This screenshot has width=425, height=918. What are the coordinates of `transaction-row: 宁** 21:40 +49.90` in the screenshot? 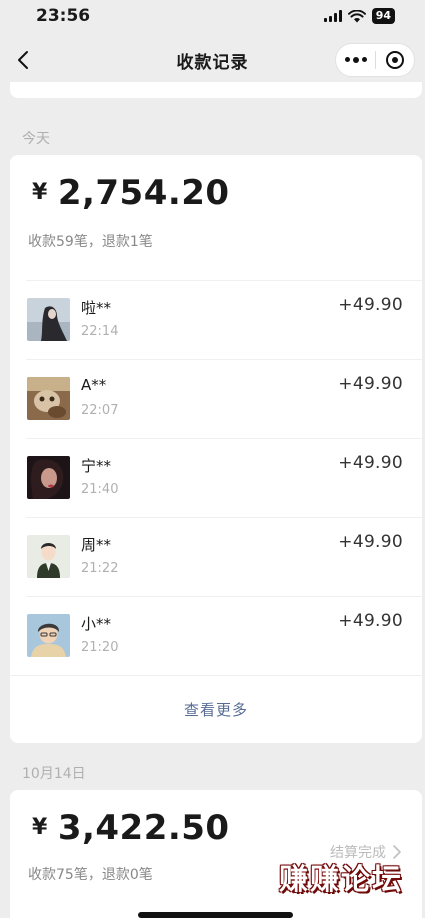 It's located at (216, 477).